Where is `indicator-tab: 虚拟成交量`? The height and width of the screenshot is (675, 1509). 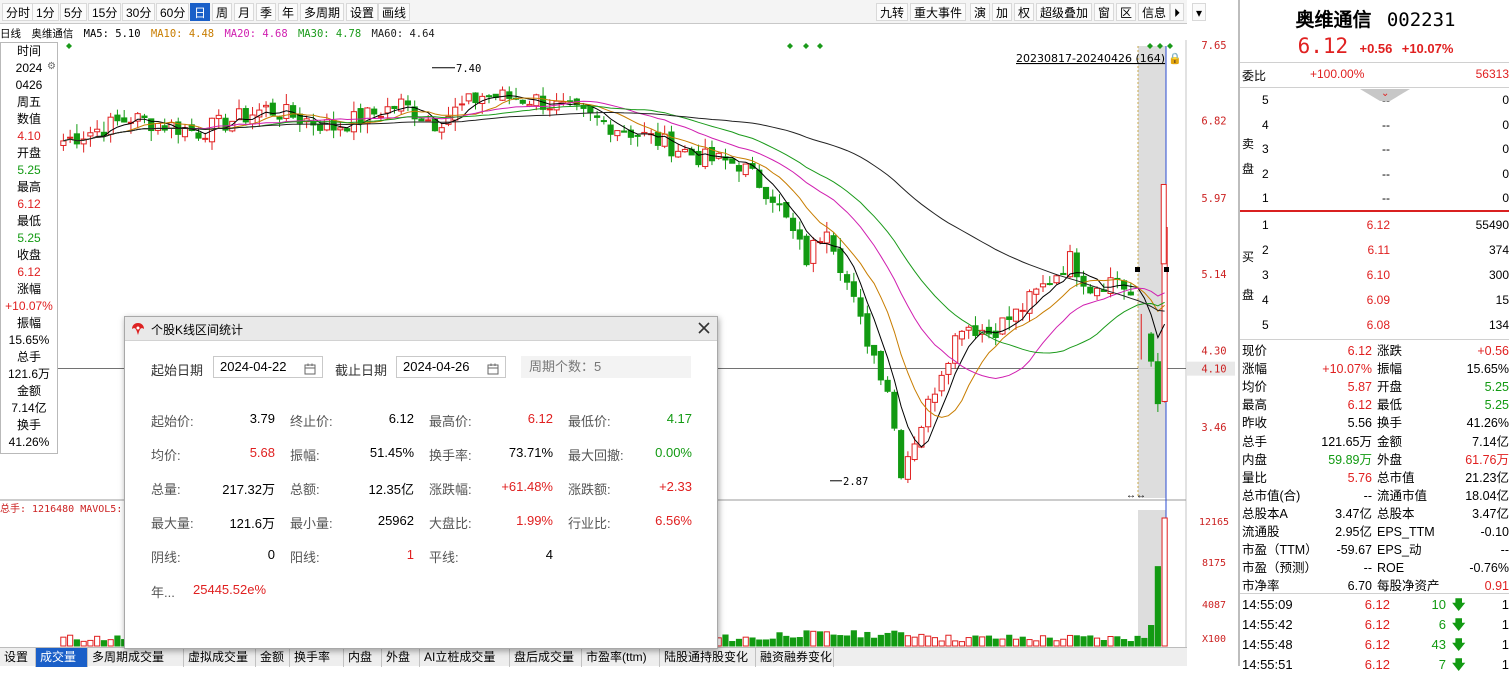
indicator-tab: 虚拟成交量 is located at coordinates (220, 657).